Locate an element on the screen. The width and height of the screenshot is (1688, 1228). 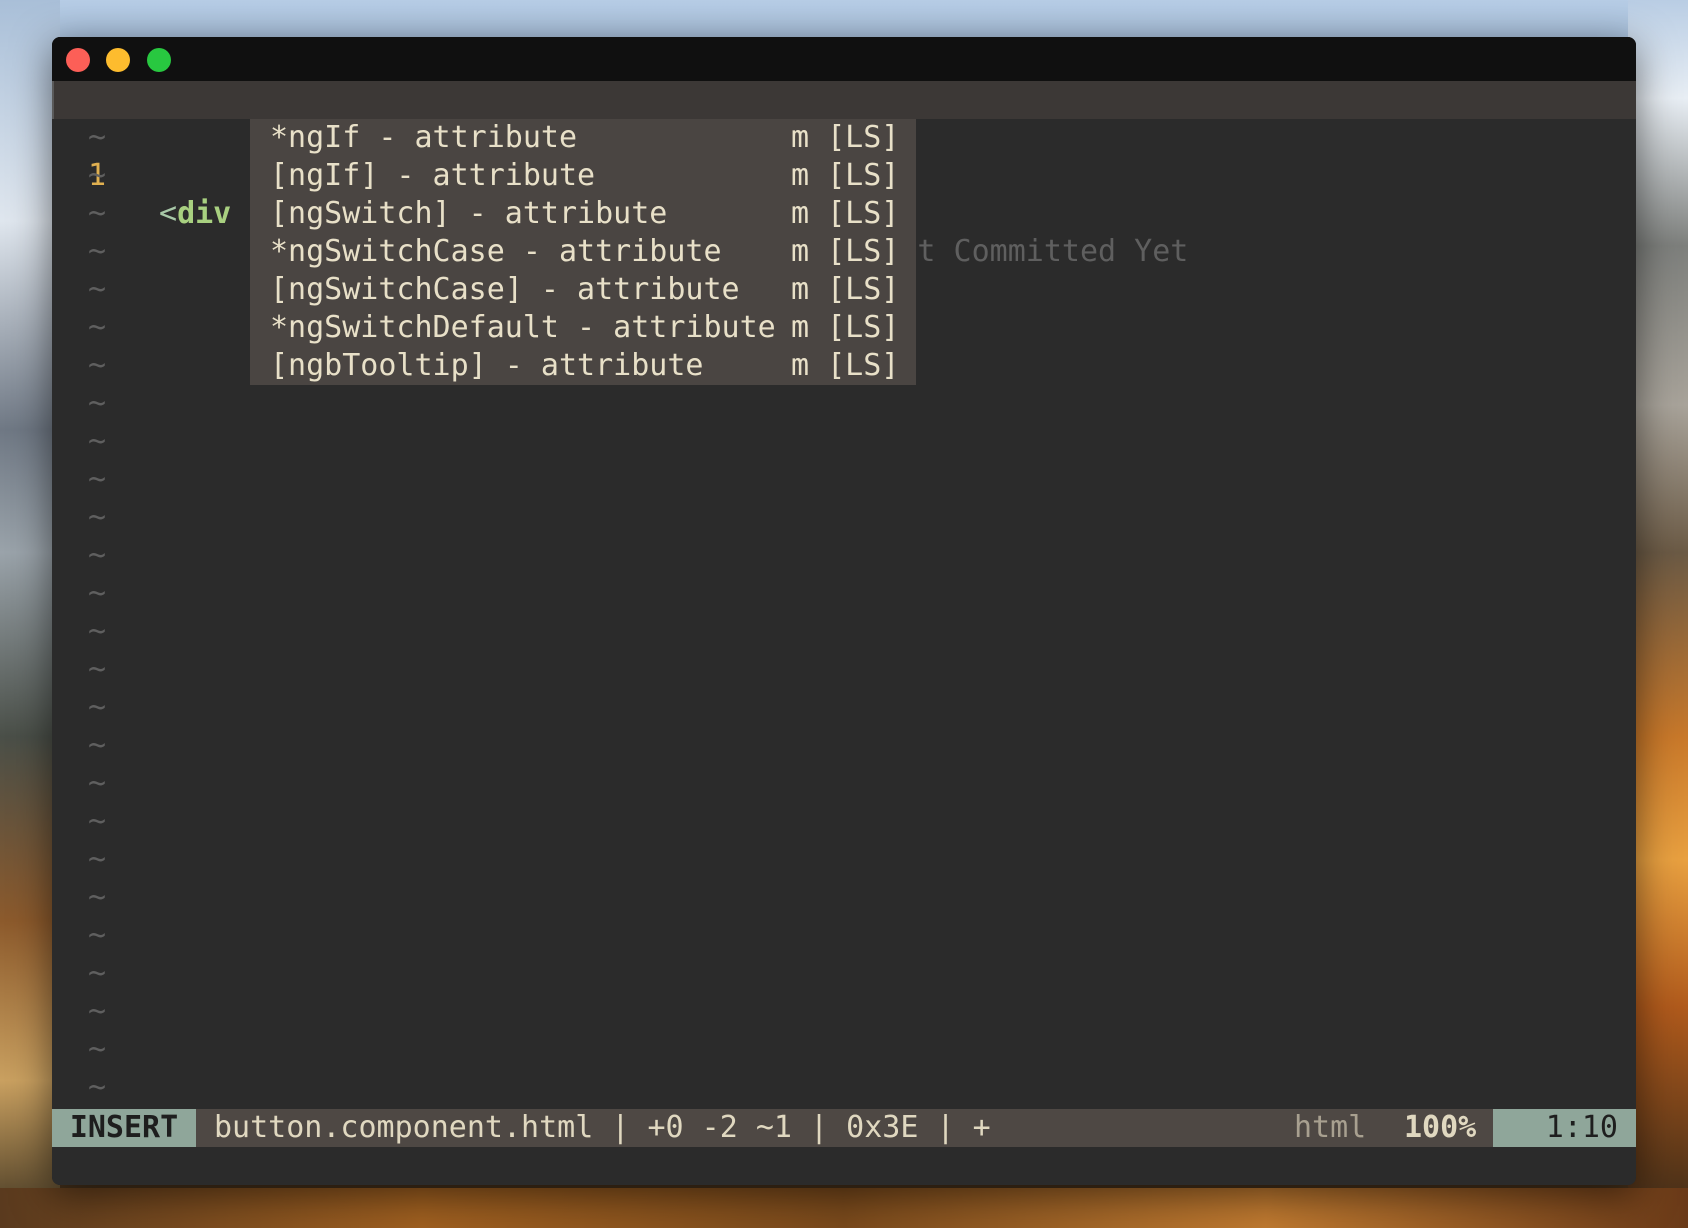
cursor-position: 1:10 is located at coordinates (1564, 1128).